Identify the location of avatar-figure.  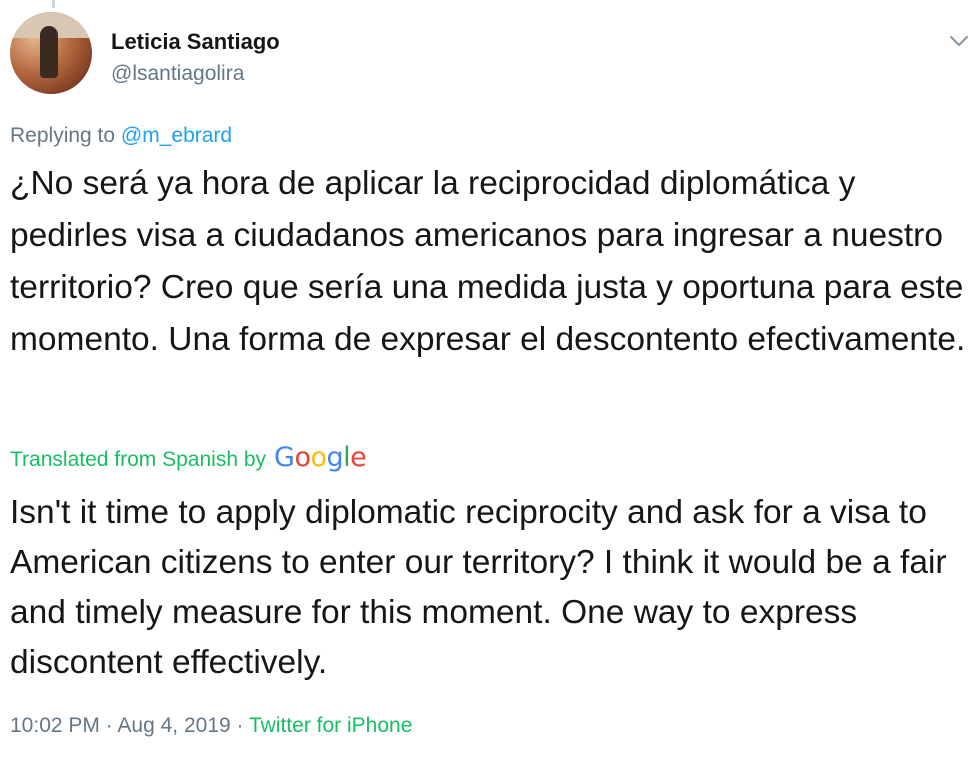
(49, 52).